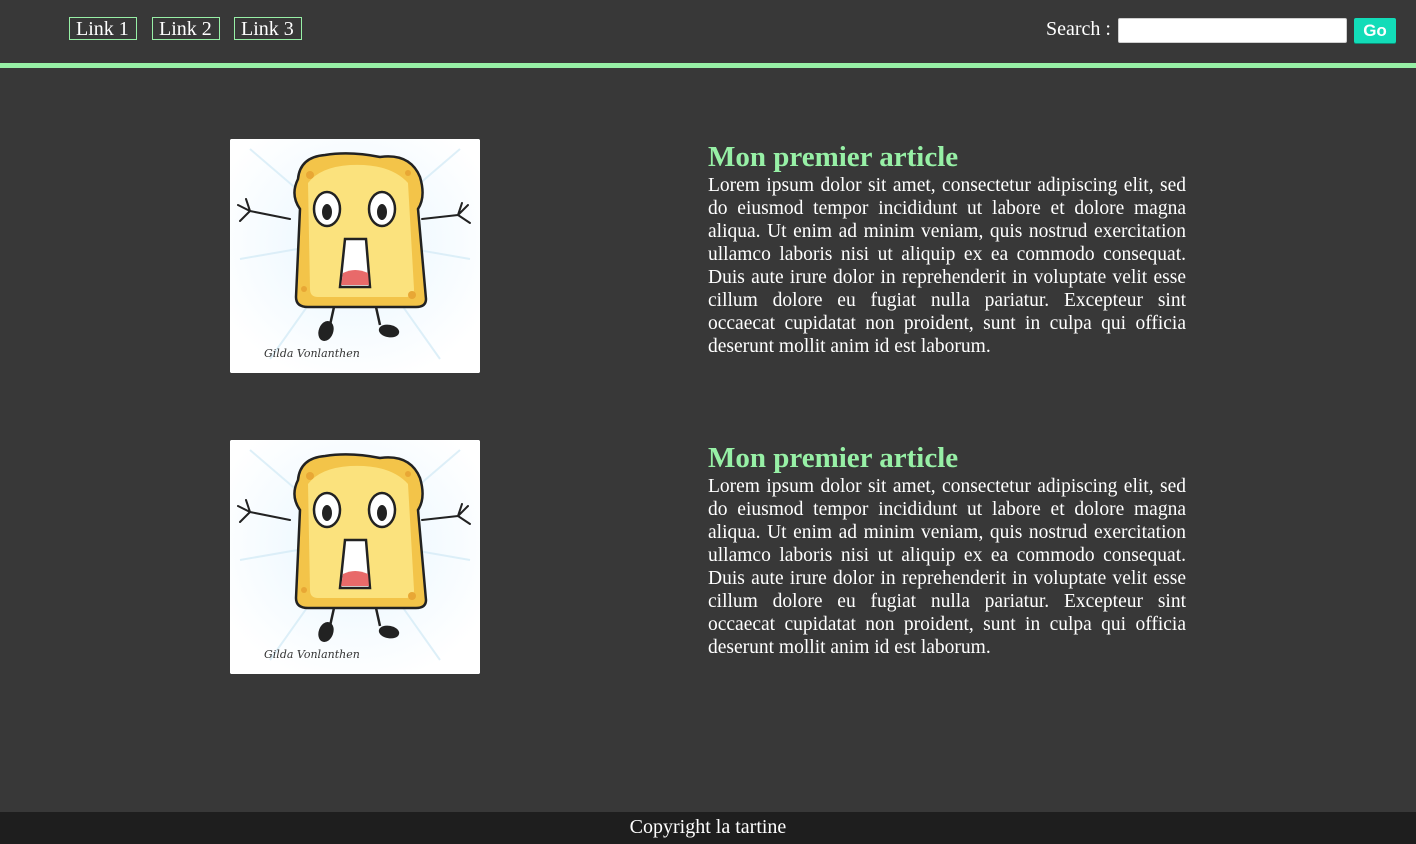 This screenshot has width=1416, height=844. I want to click on copyright-text: Copyright la tartine, so click(708, 827).